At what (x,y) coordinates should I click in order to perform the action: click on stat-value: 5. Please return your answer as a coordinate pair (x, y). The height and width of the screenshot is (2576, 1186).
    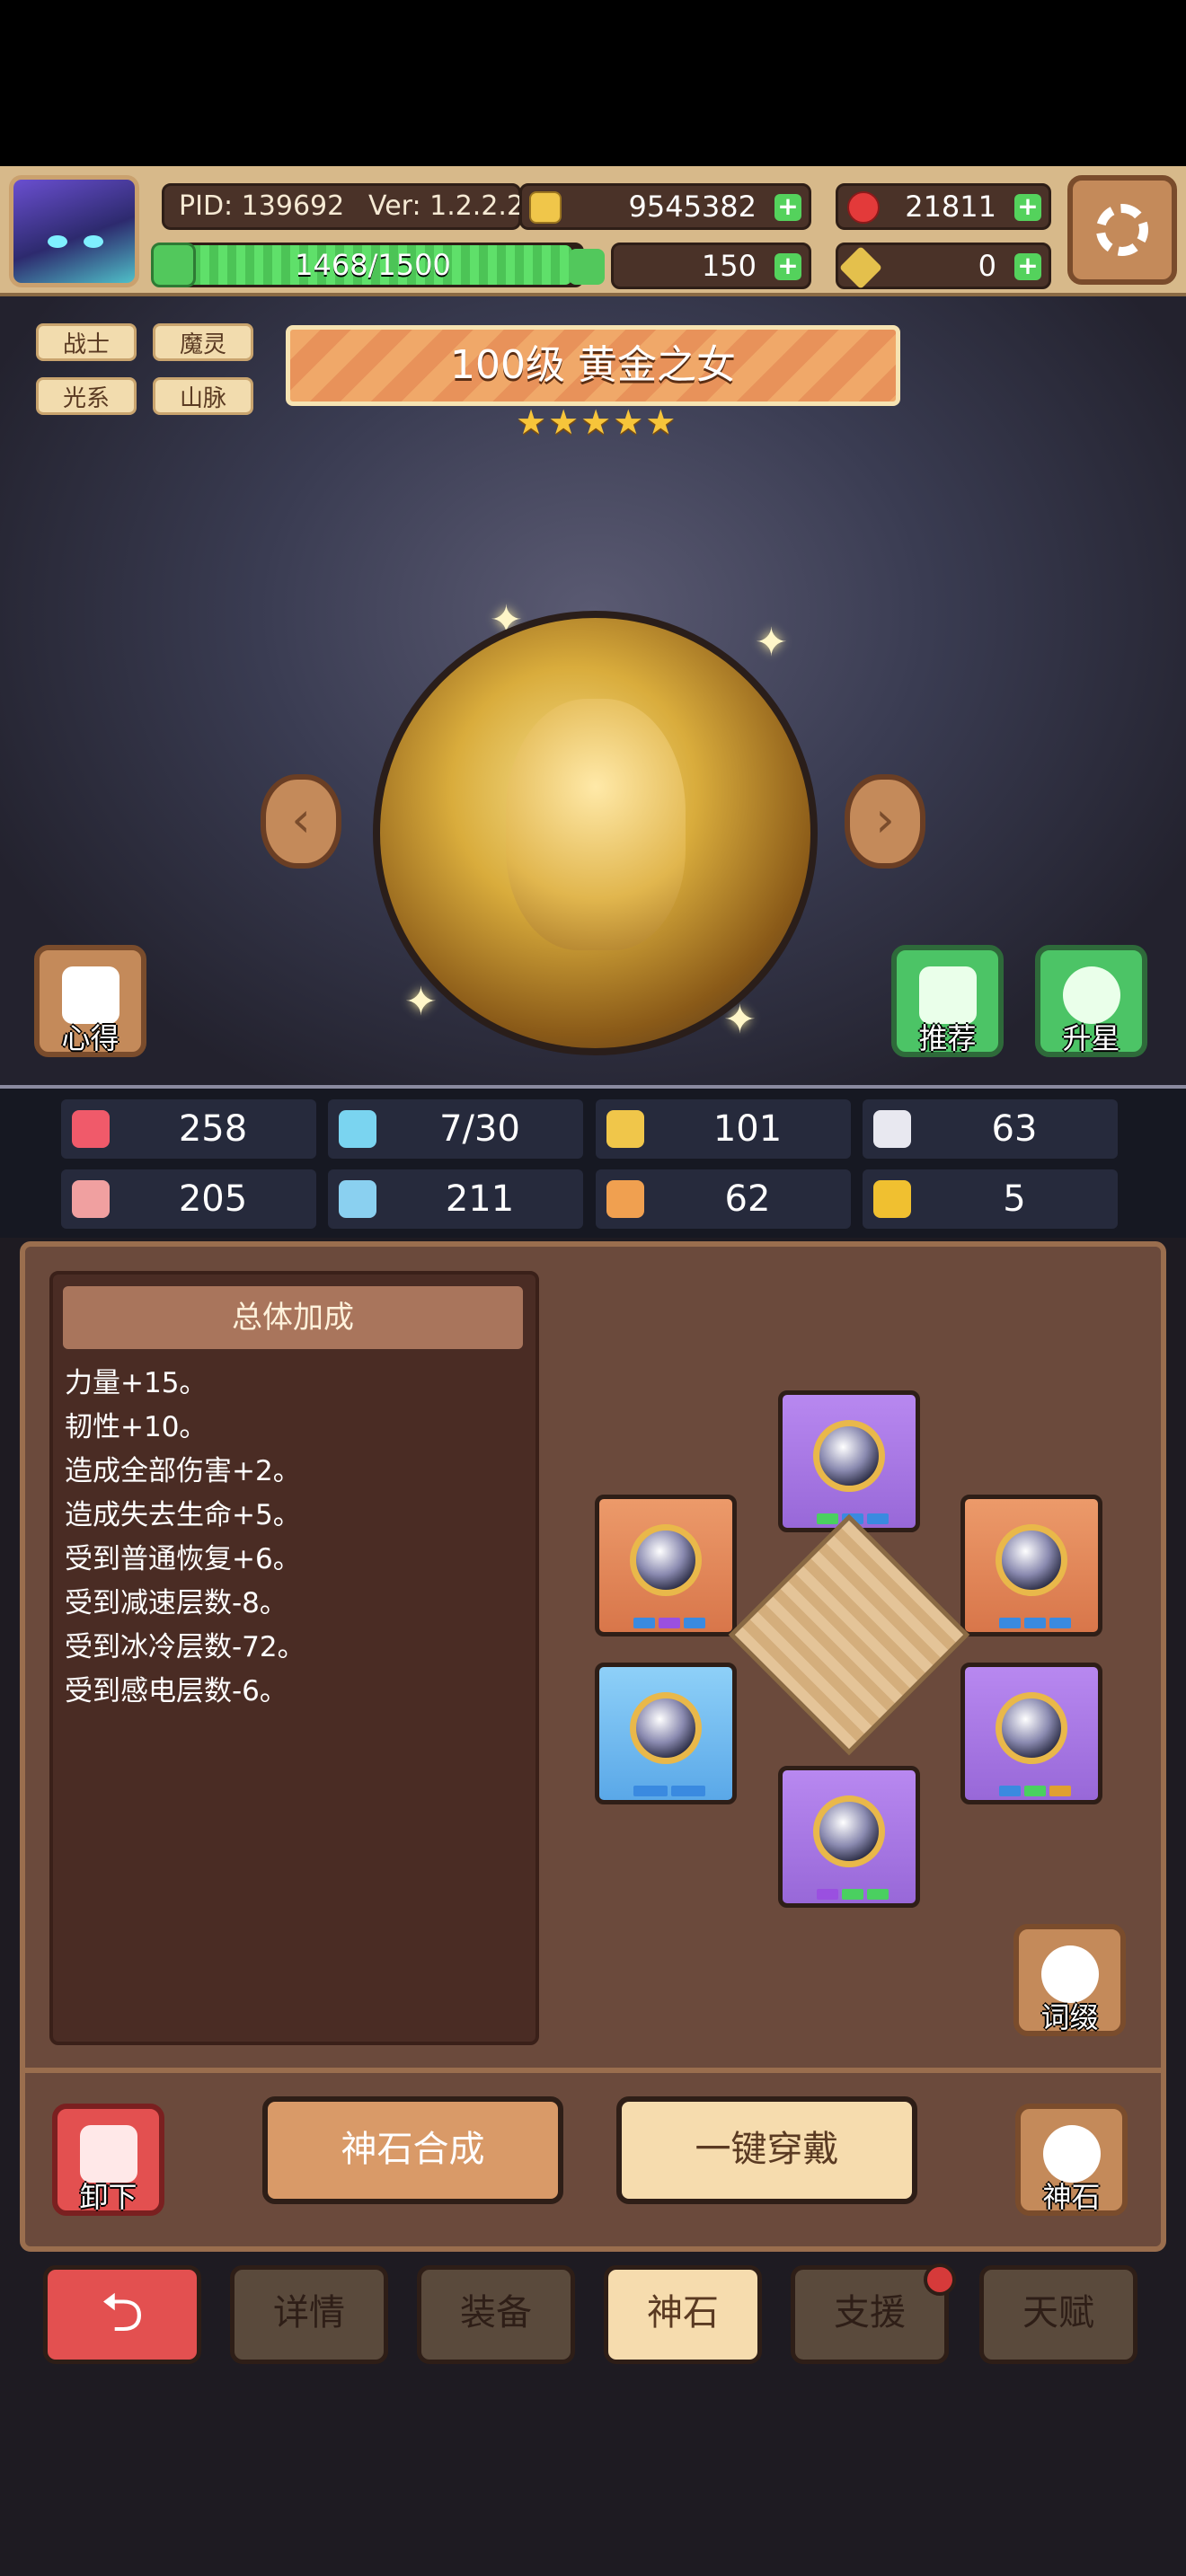
    Looking at the image, I should click on (1014, 1199).